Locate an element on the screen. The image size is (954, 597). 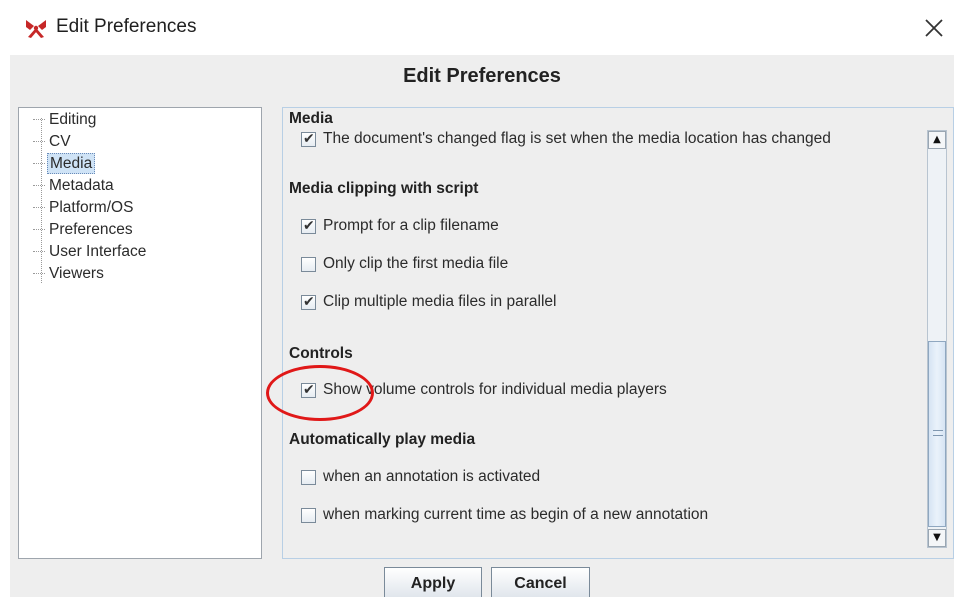
cancel-button: Cancel is located at coordinates (540, 582).